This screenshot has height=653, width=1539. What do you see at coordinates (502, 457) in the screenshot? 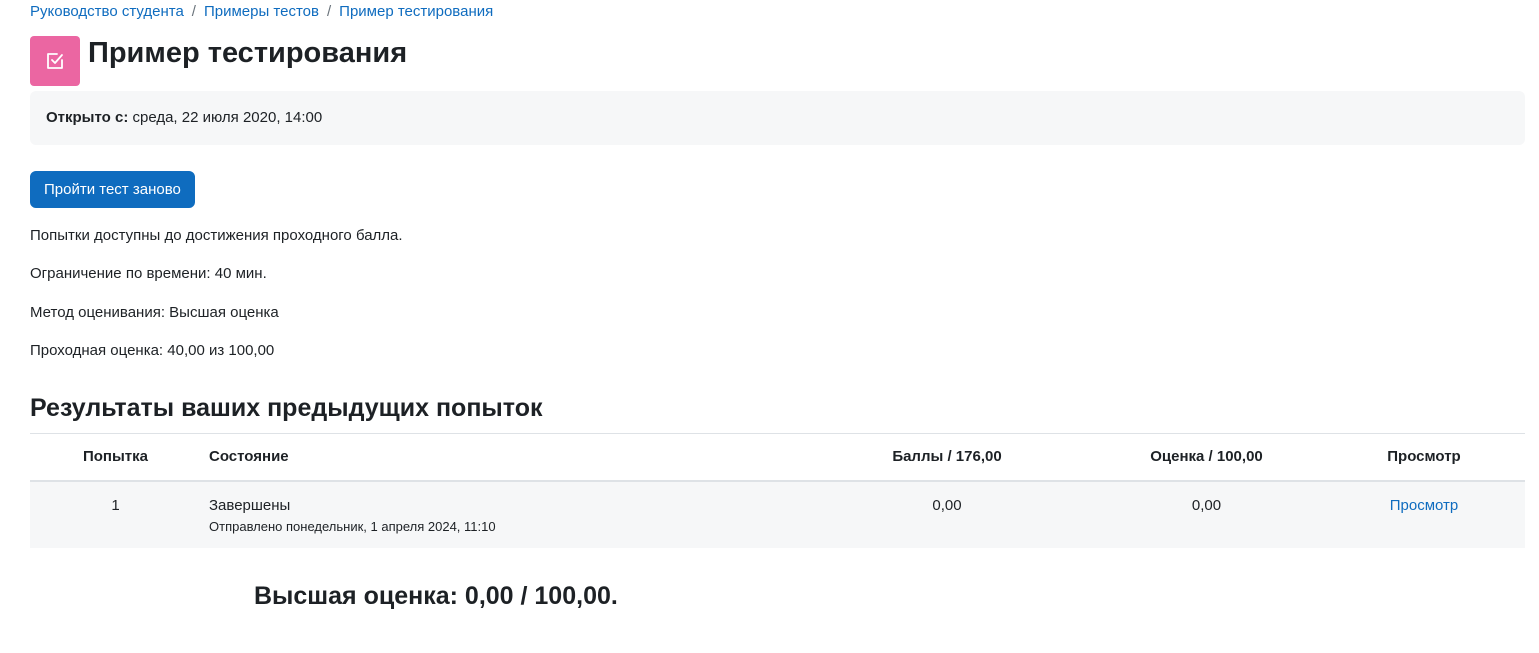
I see `column-header-state: Состояние` at bounding box center [502, 457].